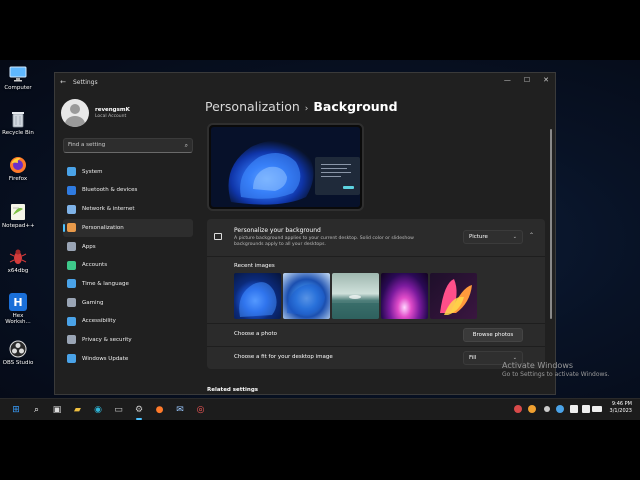  What do you see at coordinates (473, 358) in the screenshot?
I see `fit-value: Fill` at bounding box center [473, 358].